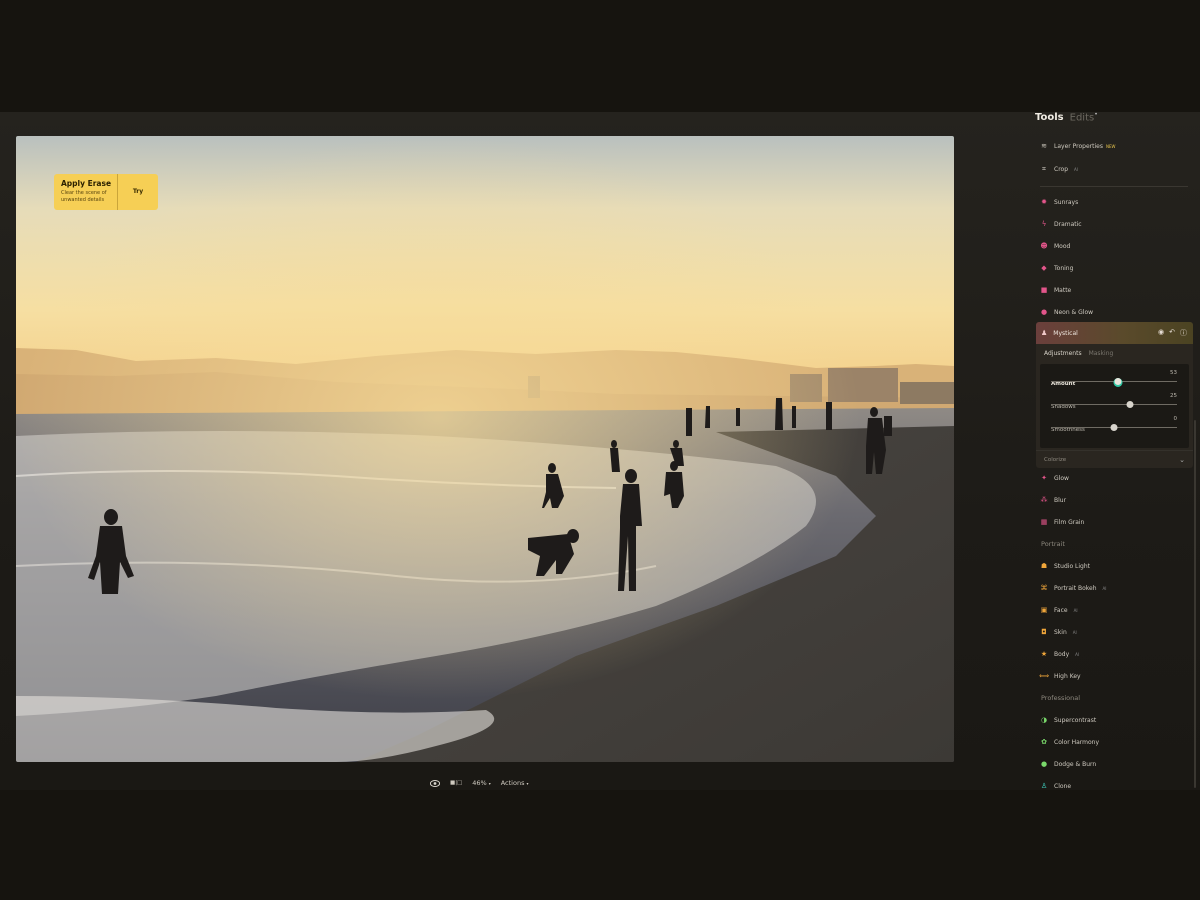 This screenshot has height=900, width=1200. Describe the element at coordinates (1044, 566) in the screenshot. I see `studio-light-icon: ☗` at that location.